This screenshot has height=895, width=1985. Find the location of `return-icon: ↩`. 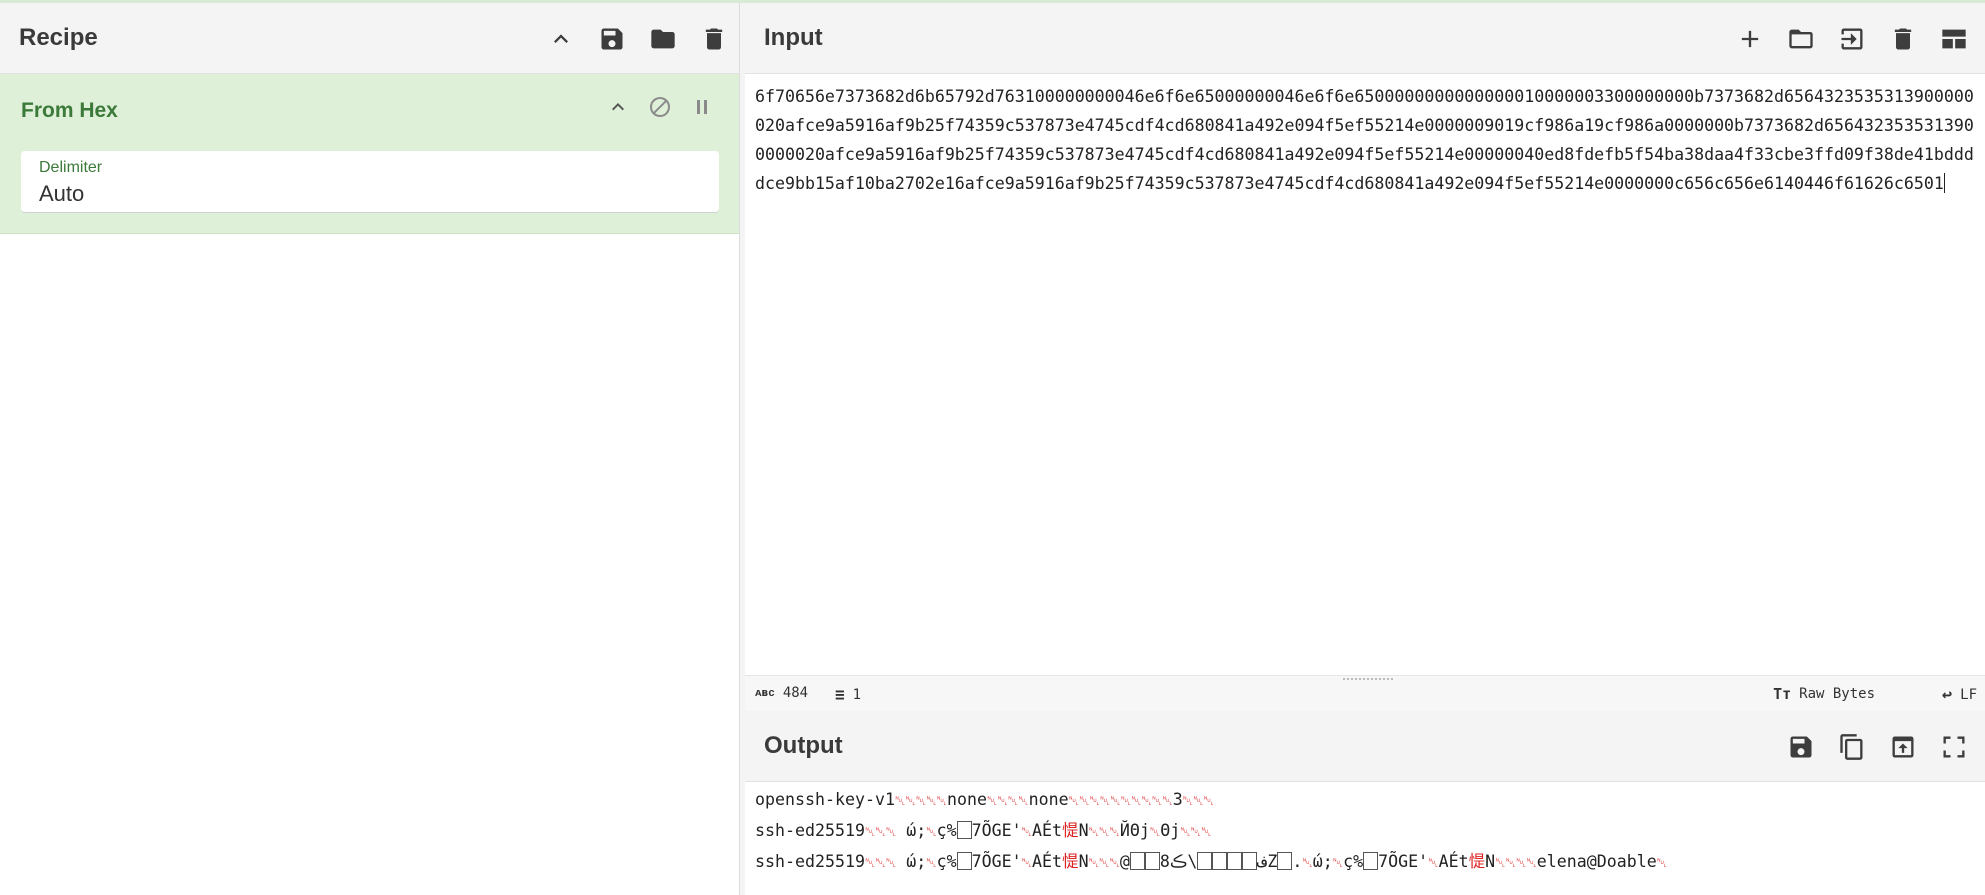

return-icon: ↩ is located at coordinates (1947, 695).